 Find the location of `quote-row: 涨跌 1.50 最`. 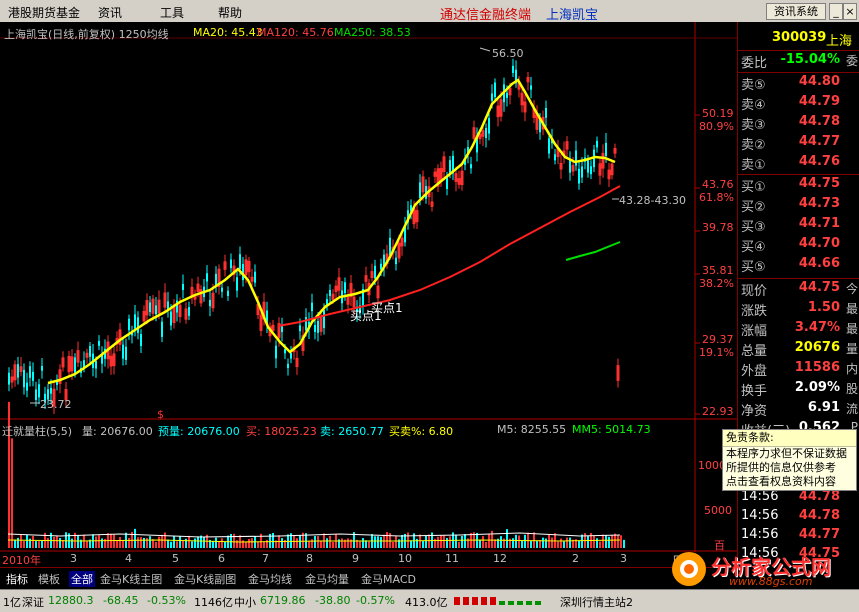

quote-row: 涨跌 1.50 最 is located at coordinates (798, 310).